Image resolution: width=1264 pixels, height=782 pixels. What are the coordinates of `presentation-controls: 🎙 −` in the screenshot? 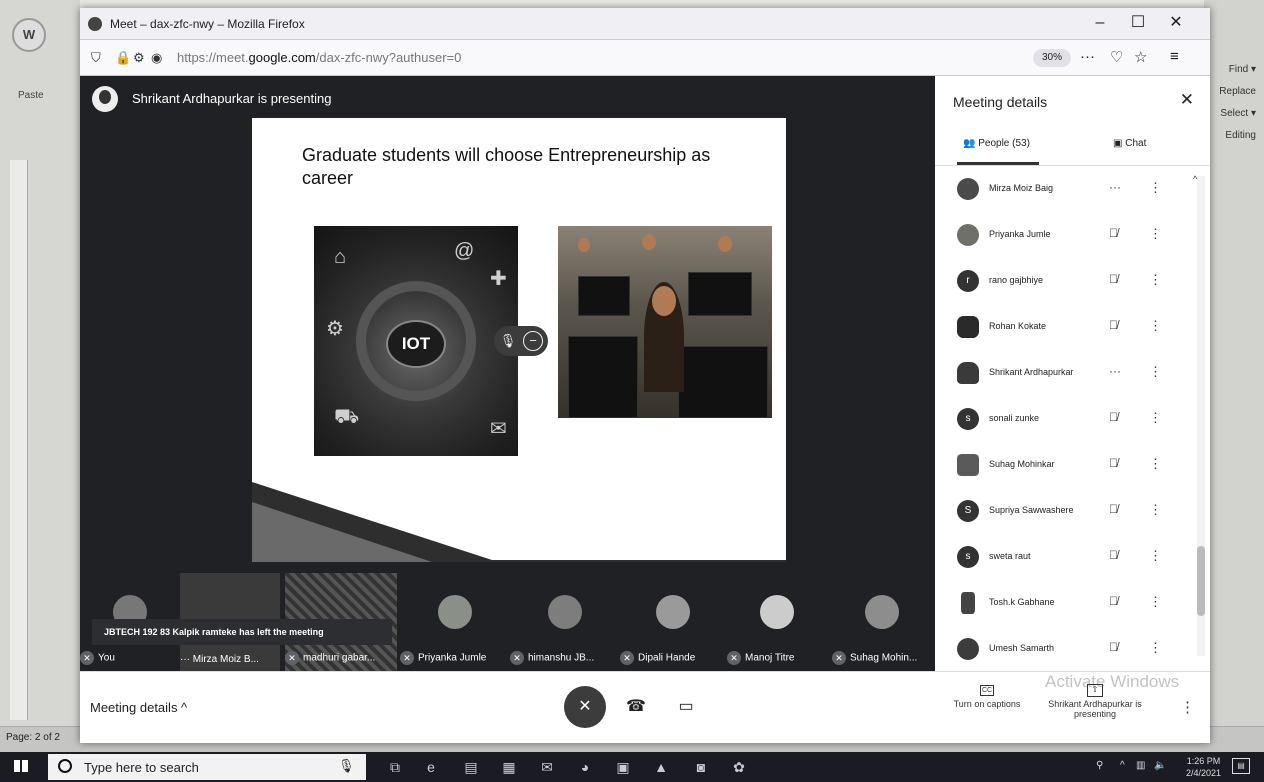 It's located at (521, 341).